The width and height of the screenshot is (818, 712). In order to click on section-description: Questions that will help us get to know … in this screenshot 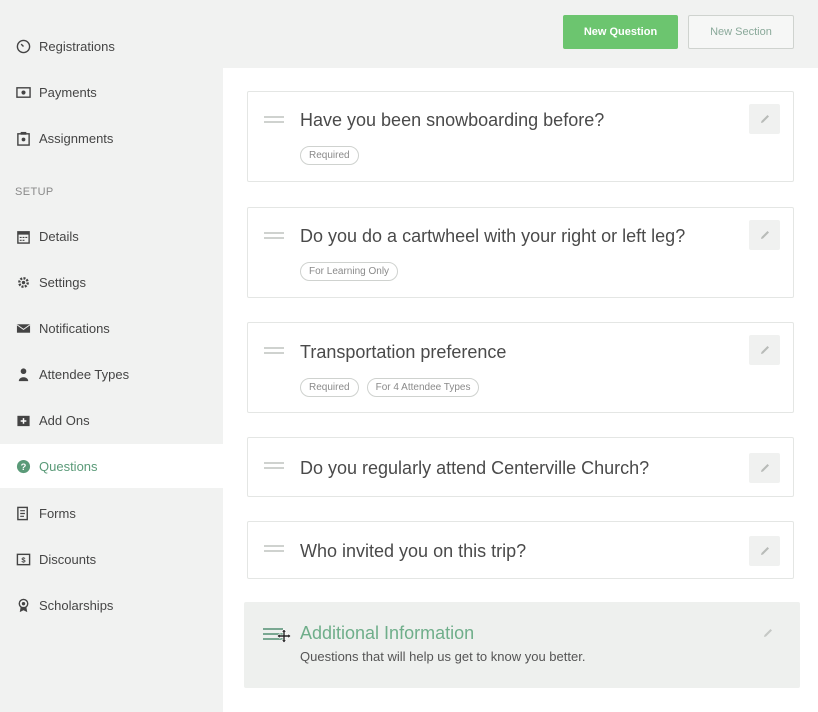, I will do `click(443, 656)`.